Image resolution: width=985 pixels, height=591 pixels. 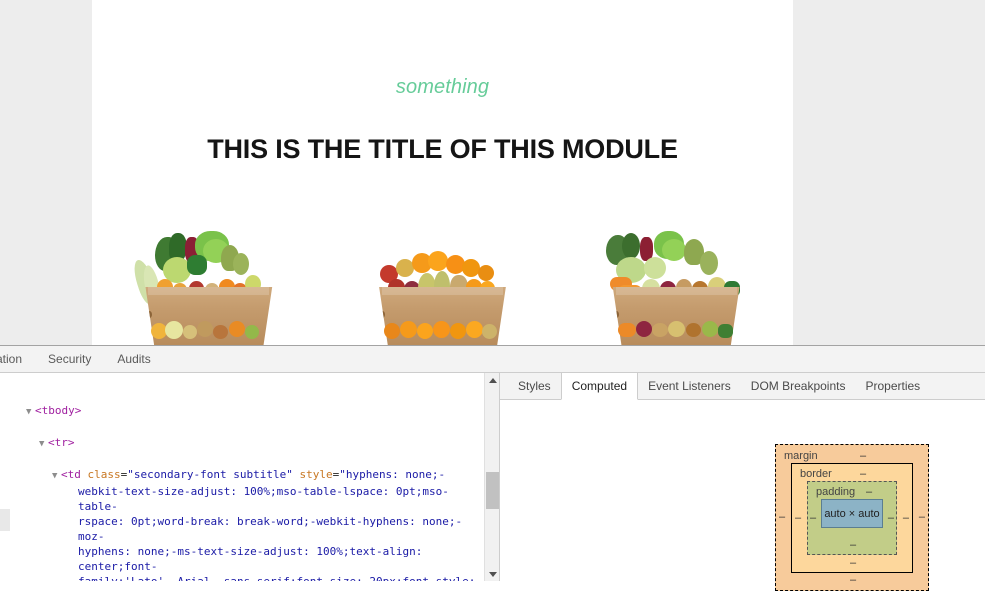 I want to click on tab-styles: Styles, so click(x=534, y=386).